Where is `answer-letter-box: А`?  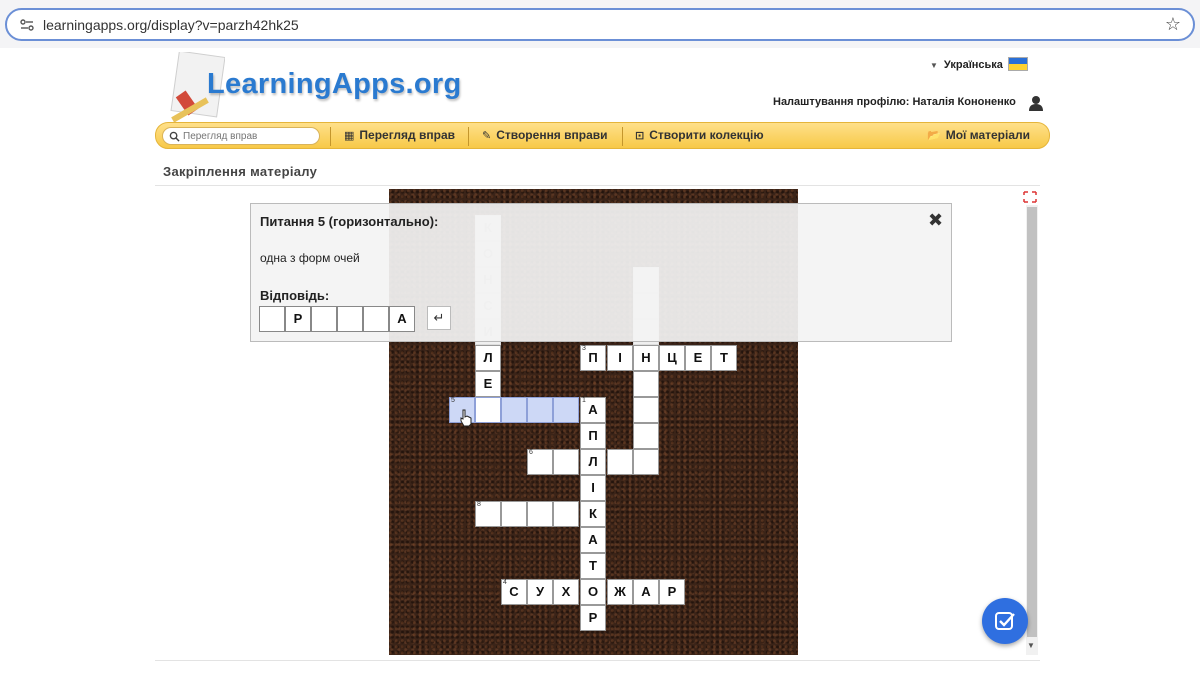 answer-letter-box: А is located at coordinates (402, 319).